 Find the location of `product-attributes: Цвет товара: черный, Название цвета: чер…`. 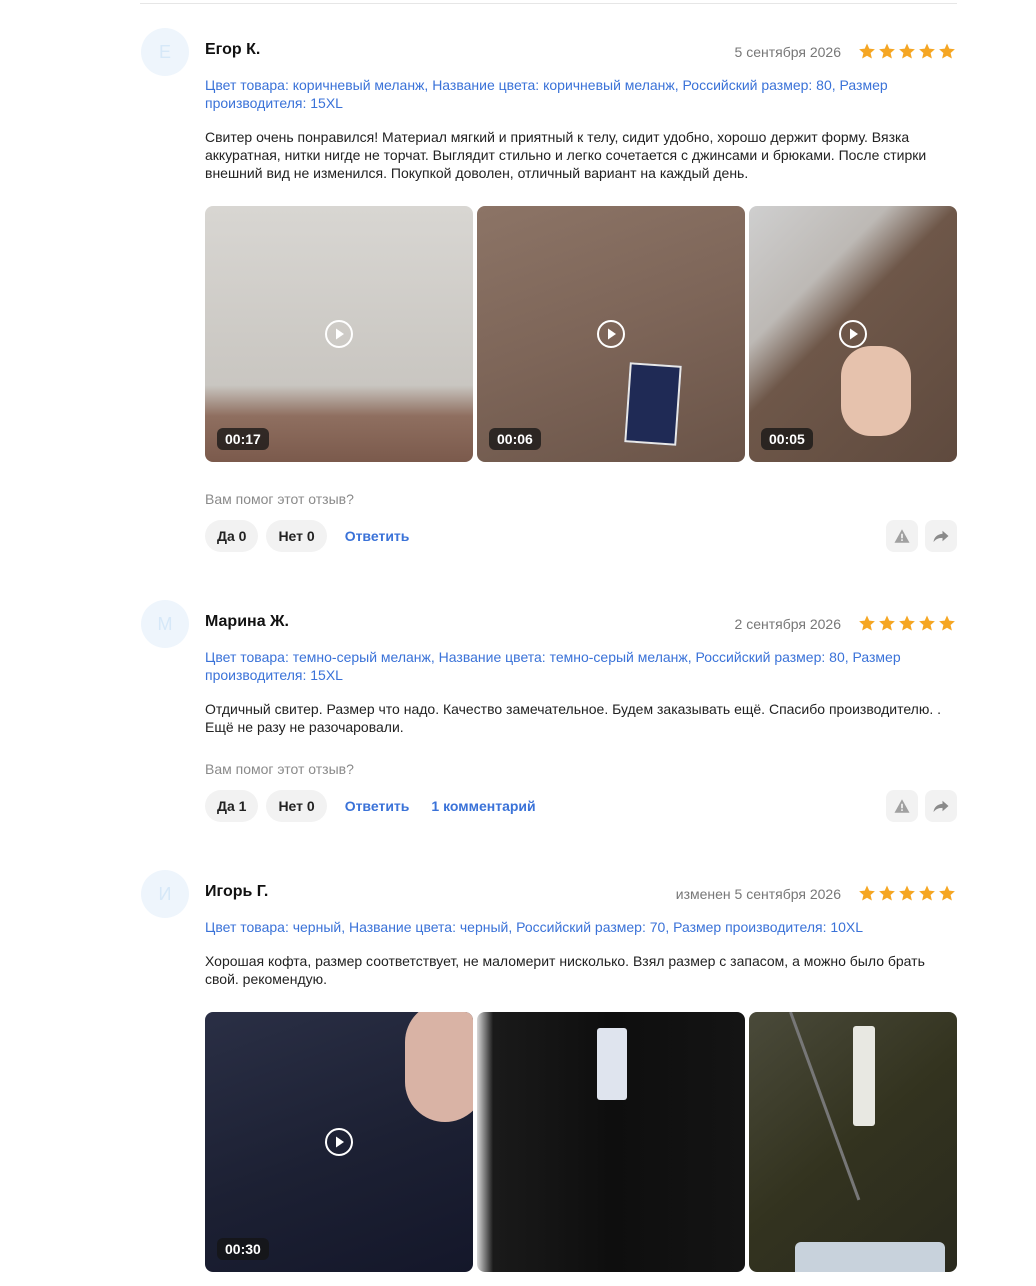

product-attributes: Цвет товара: черный, Название цвета: чер… is located at coordinates (534, 927).